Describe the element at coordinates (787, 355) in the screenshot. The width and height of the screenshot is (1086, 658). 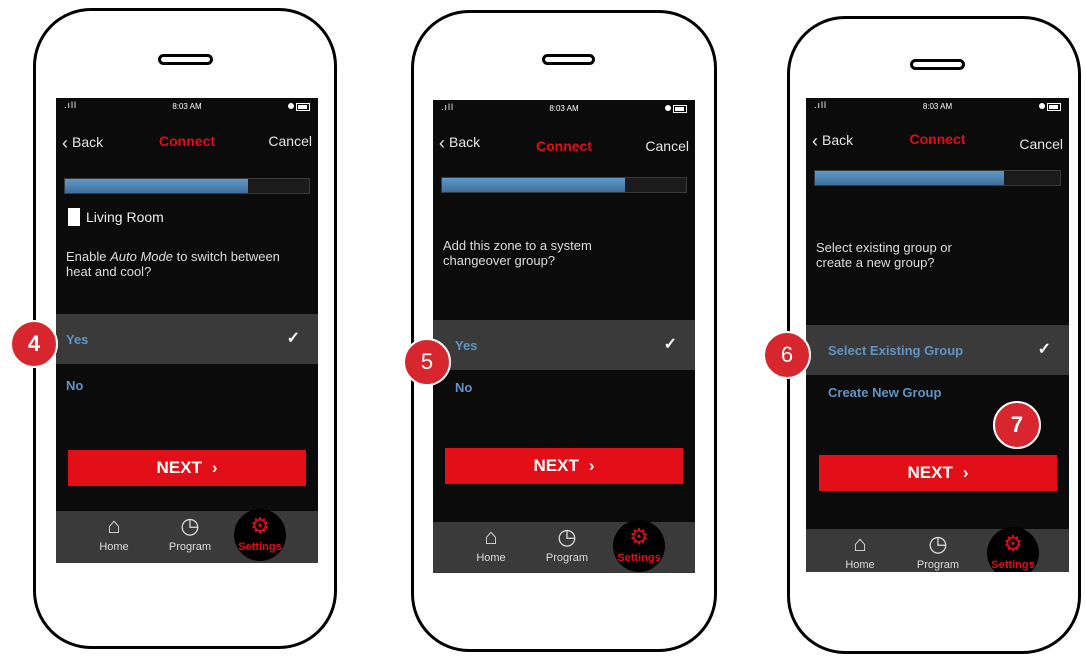
I see `step-badge-6: 6` at that location.